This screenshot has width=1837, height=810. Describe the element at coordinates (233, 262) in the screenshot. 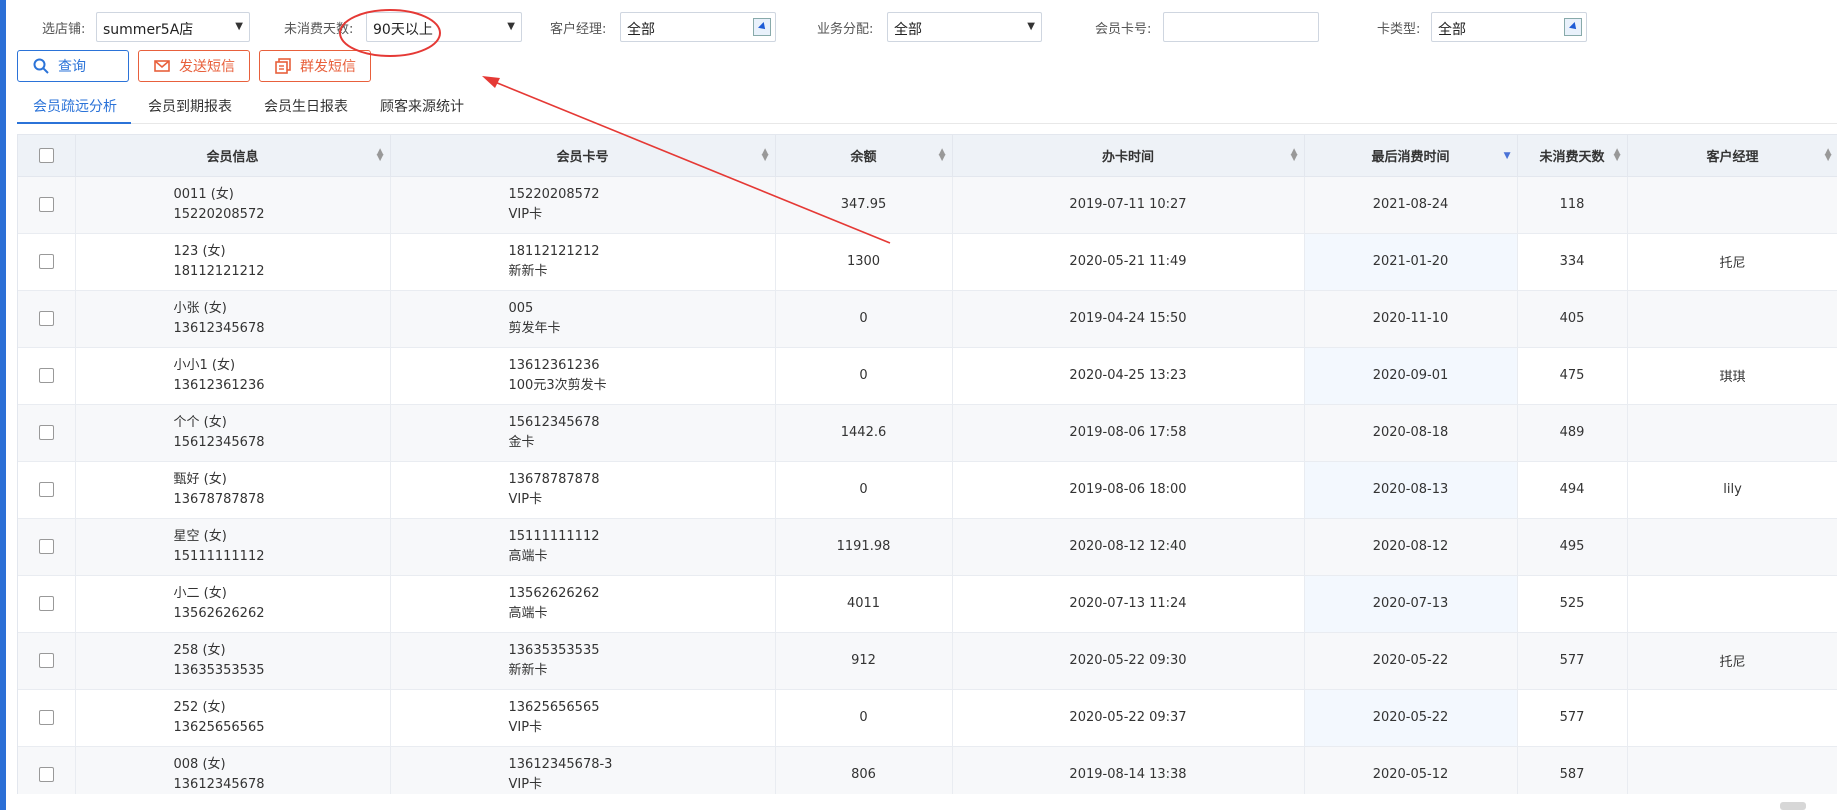

I see `member-info-cell: 123 (女) 18112121212` at that location.